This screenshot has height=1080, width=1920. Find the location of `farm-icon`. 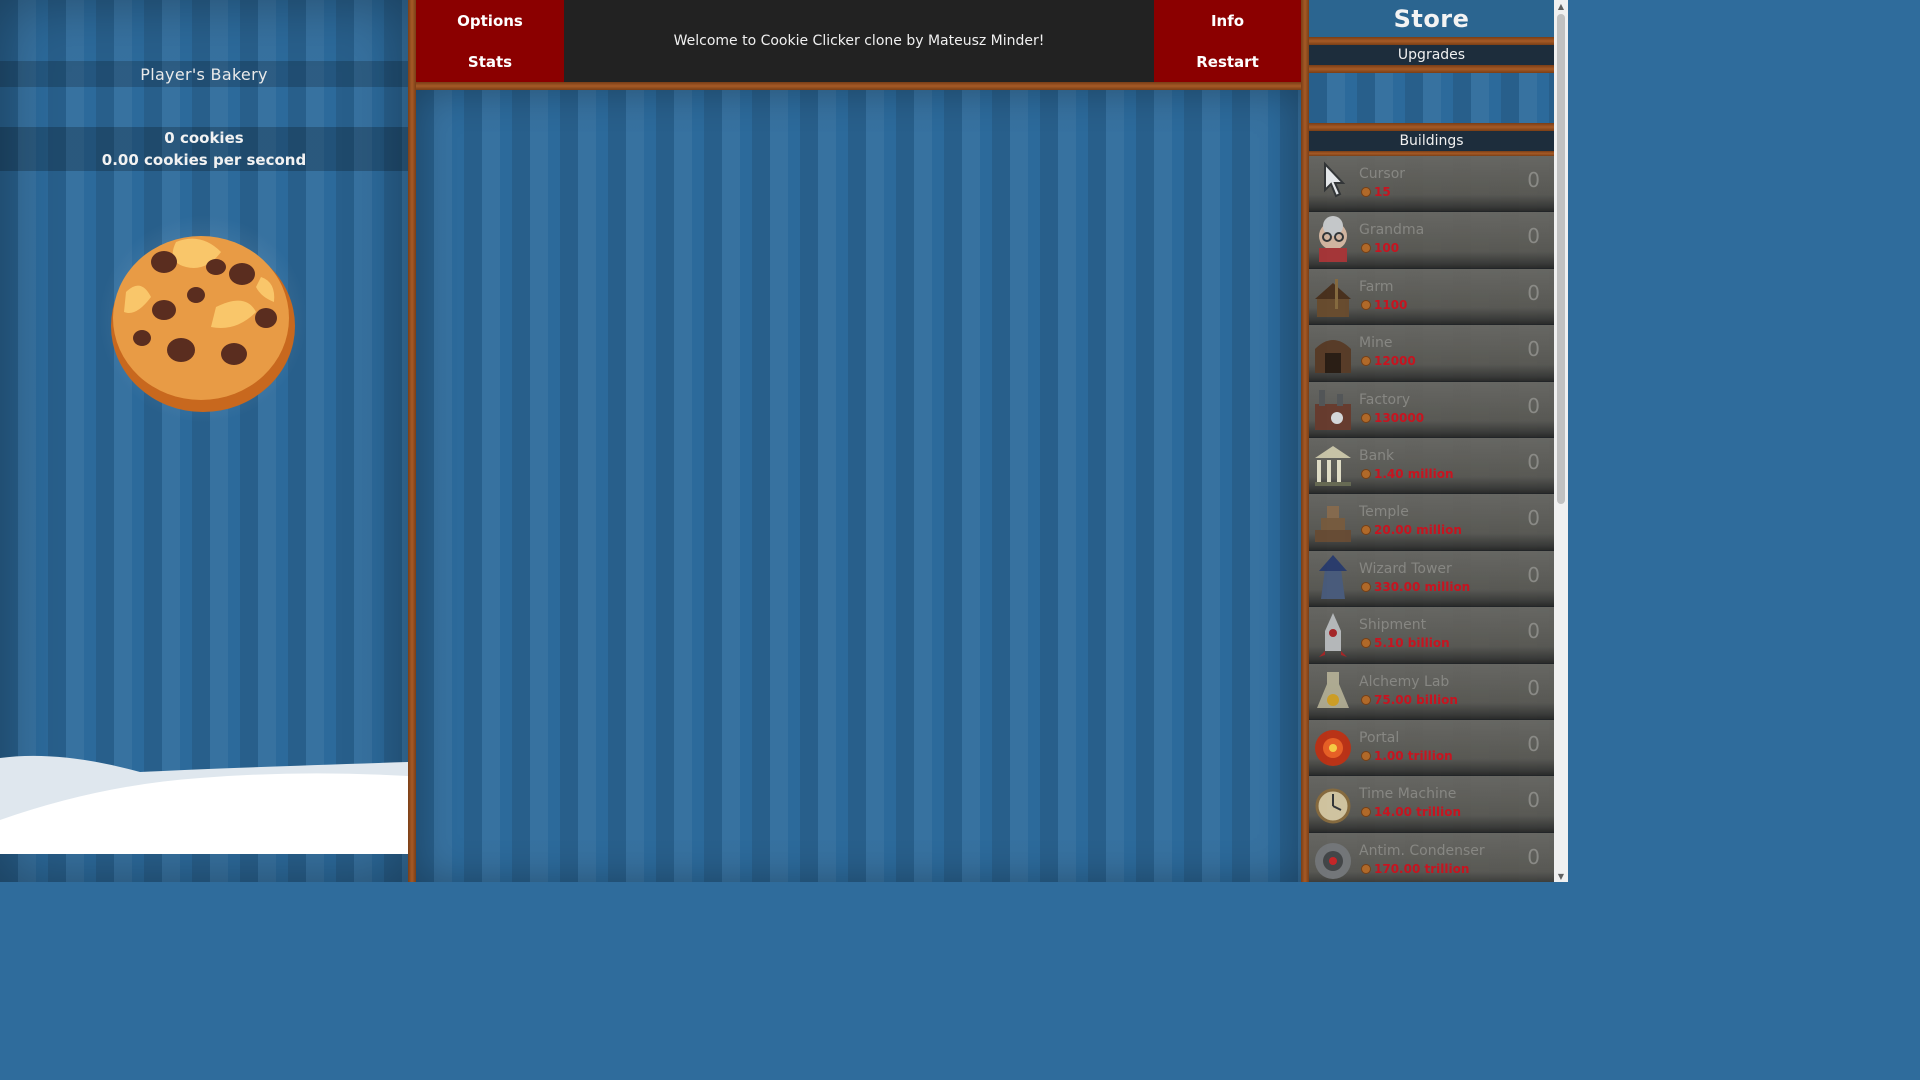

farm-icon is located at coordinates (1333, 296).